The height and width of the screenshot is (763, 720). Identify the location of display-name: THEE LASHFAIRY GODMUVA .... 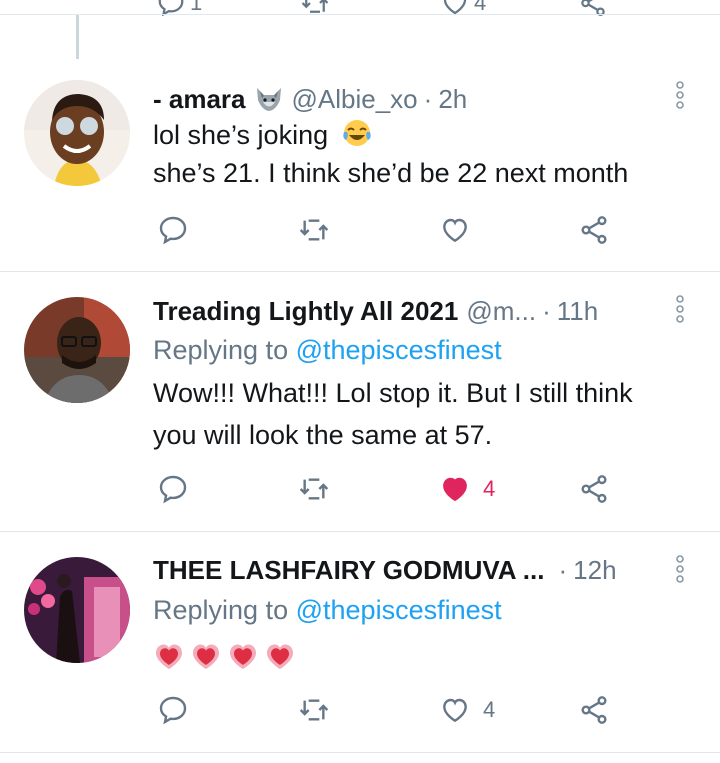
(348, 570).